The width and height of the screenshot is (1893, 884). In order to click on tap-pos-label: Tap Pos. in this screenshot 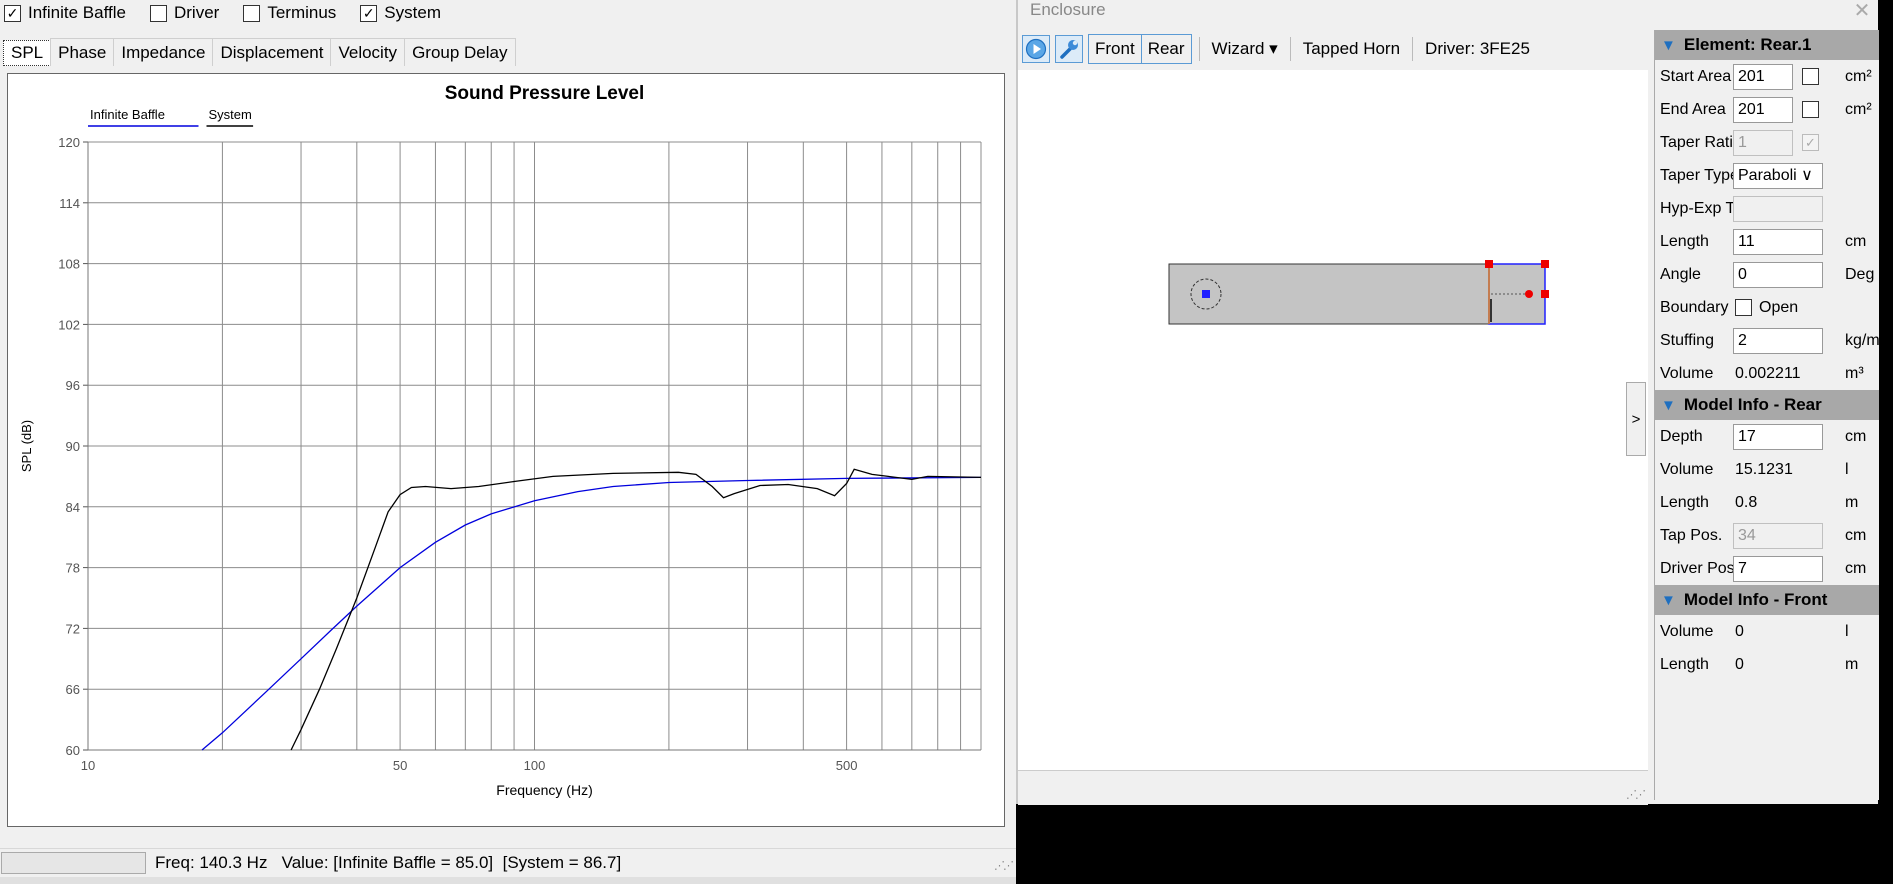, I will do `click(1691, 535)`.